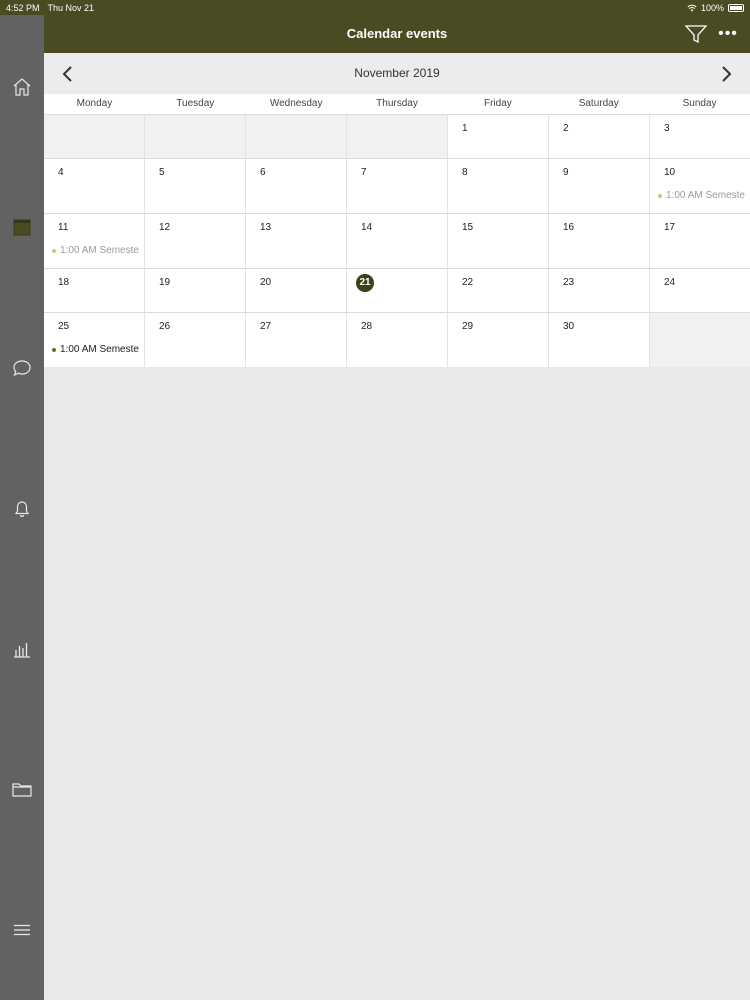  Describe the element at coordinates (468, 227) in the screenshot. I see `day-number: 15` at that location.